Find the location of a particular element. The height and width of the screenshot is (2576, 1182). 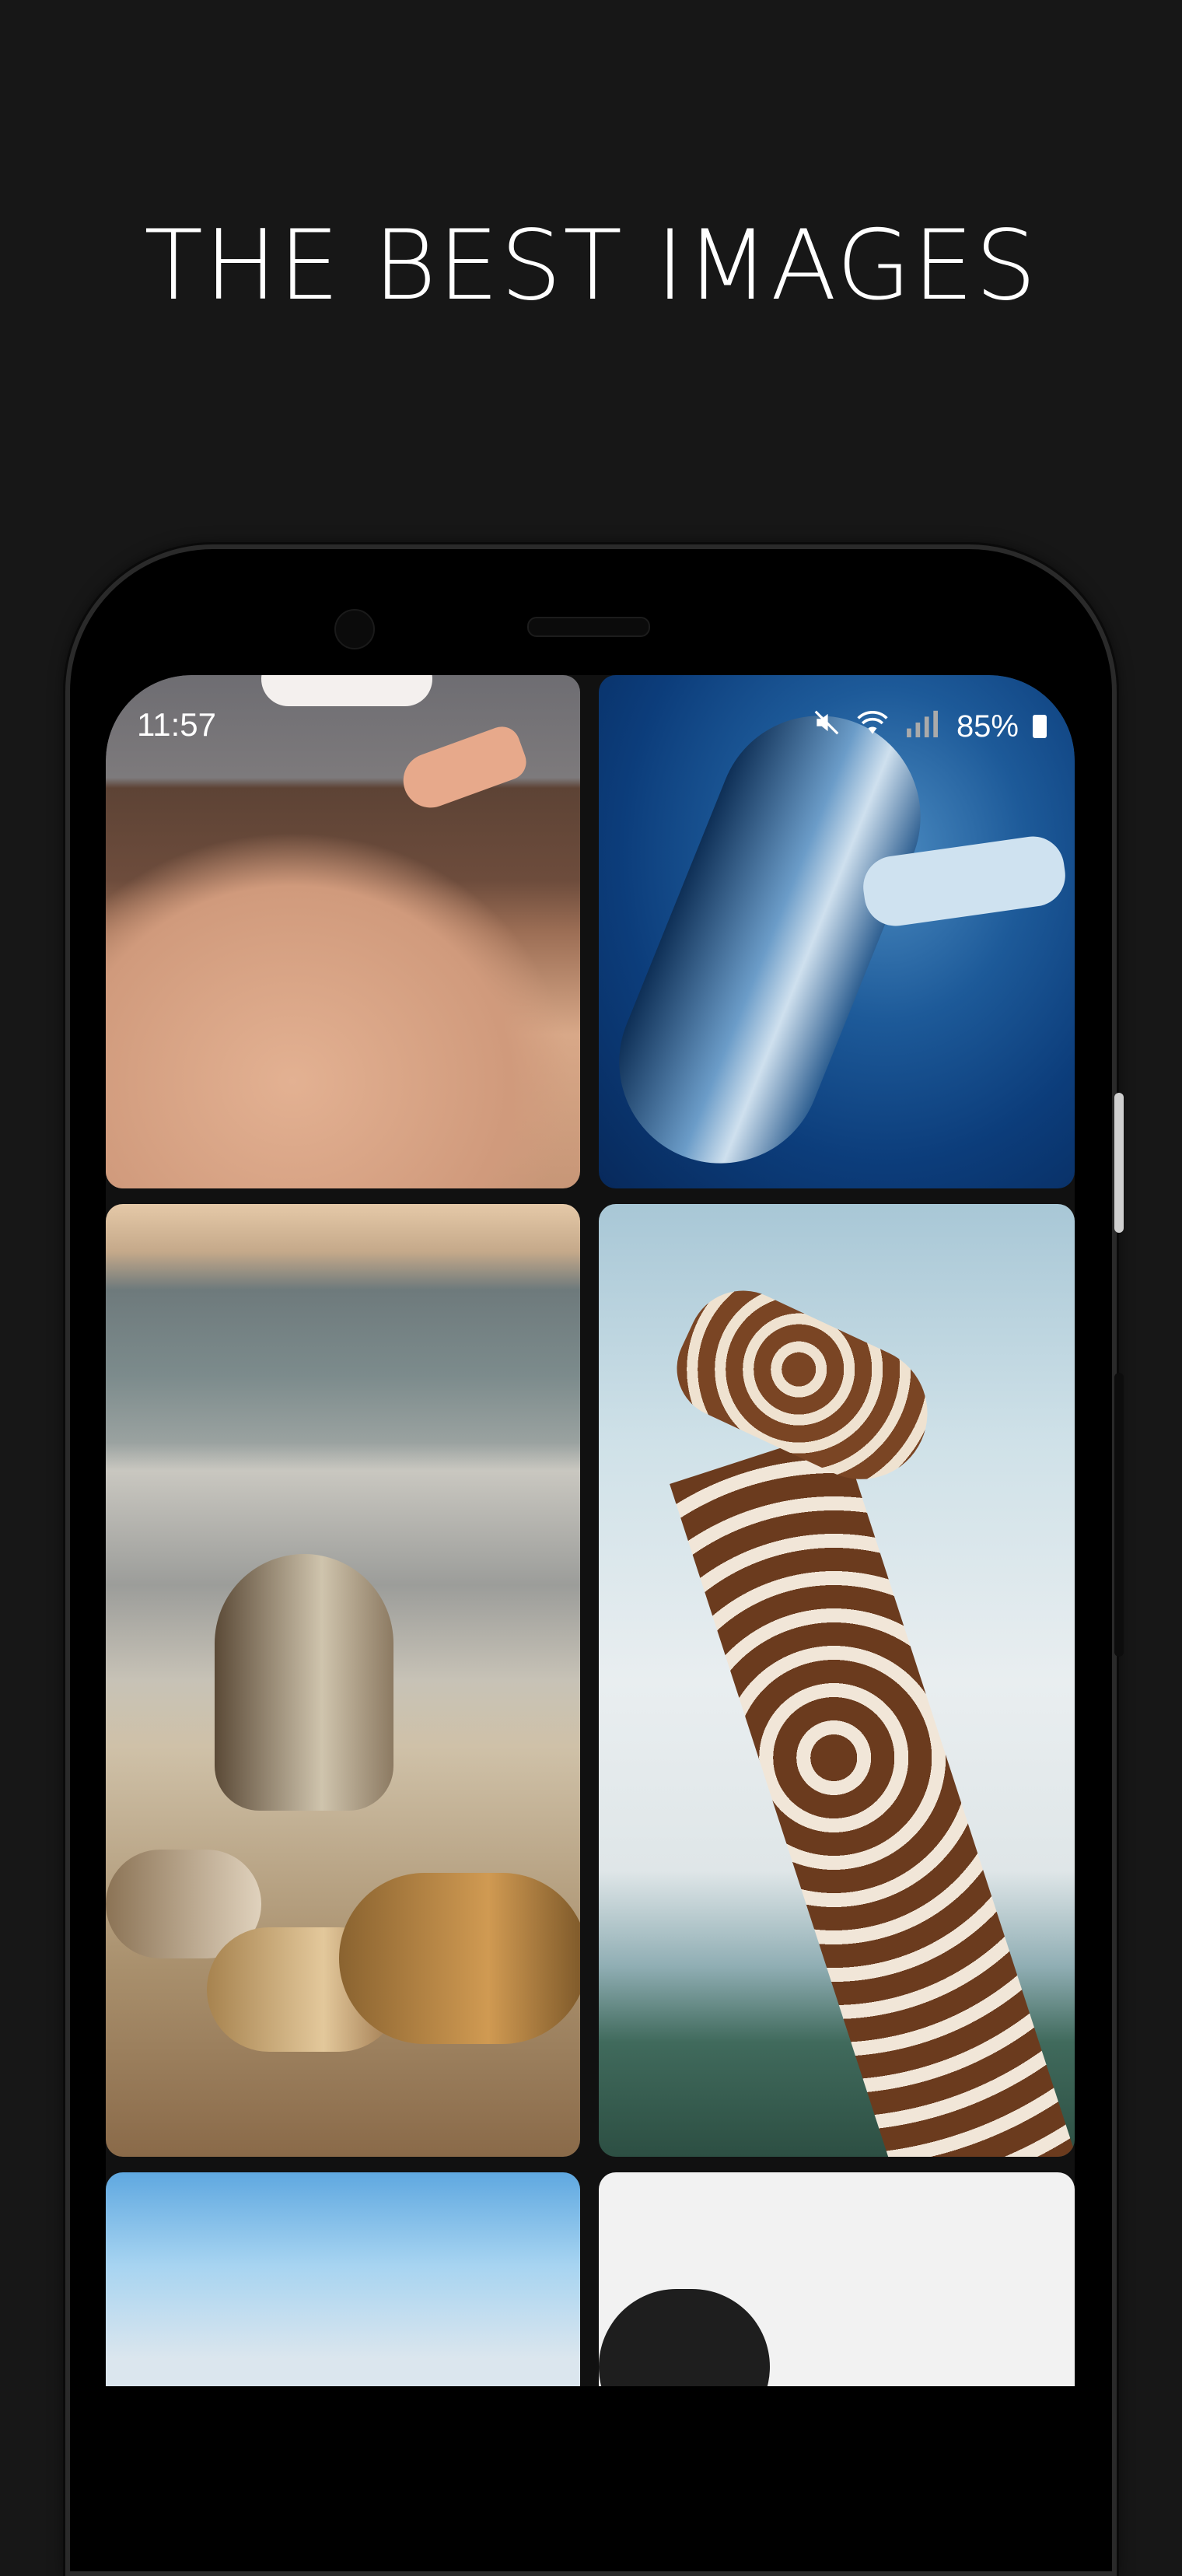

image-tile-sky is located at coordinates (343, 2279).